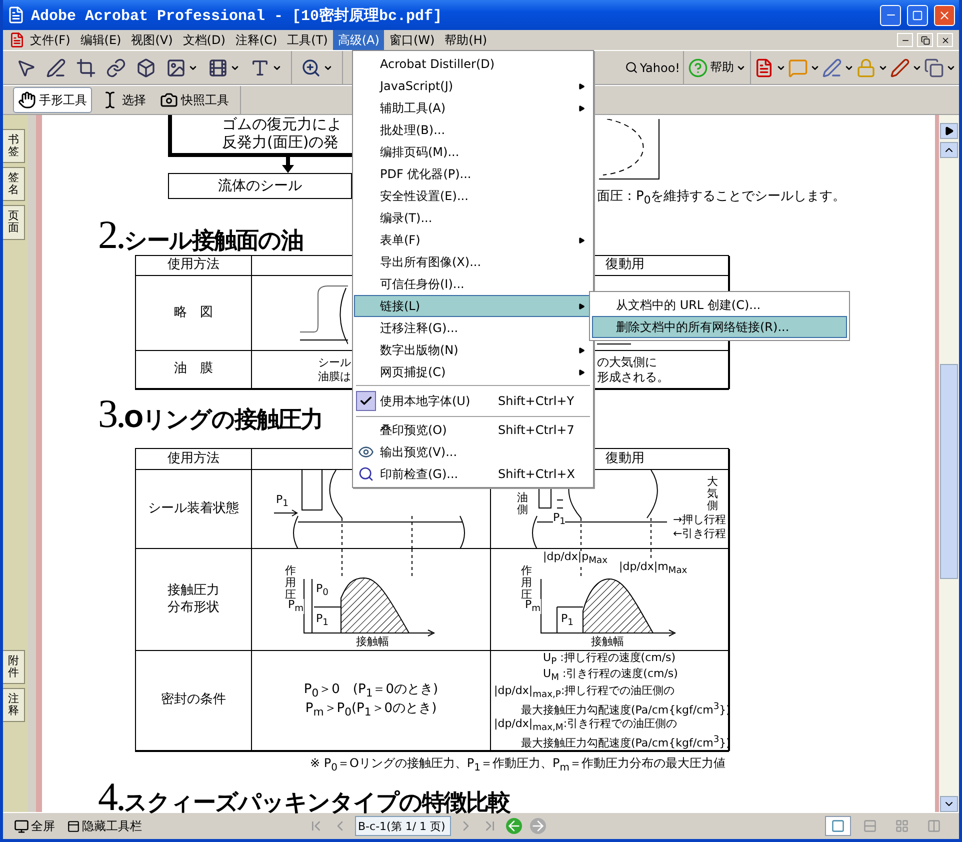 The width and height of the screenshot is (962, 842). I want to click on maximize-icon, so click(917, 15).